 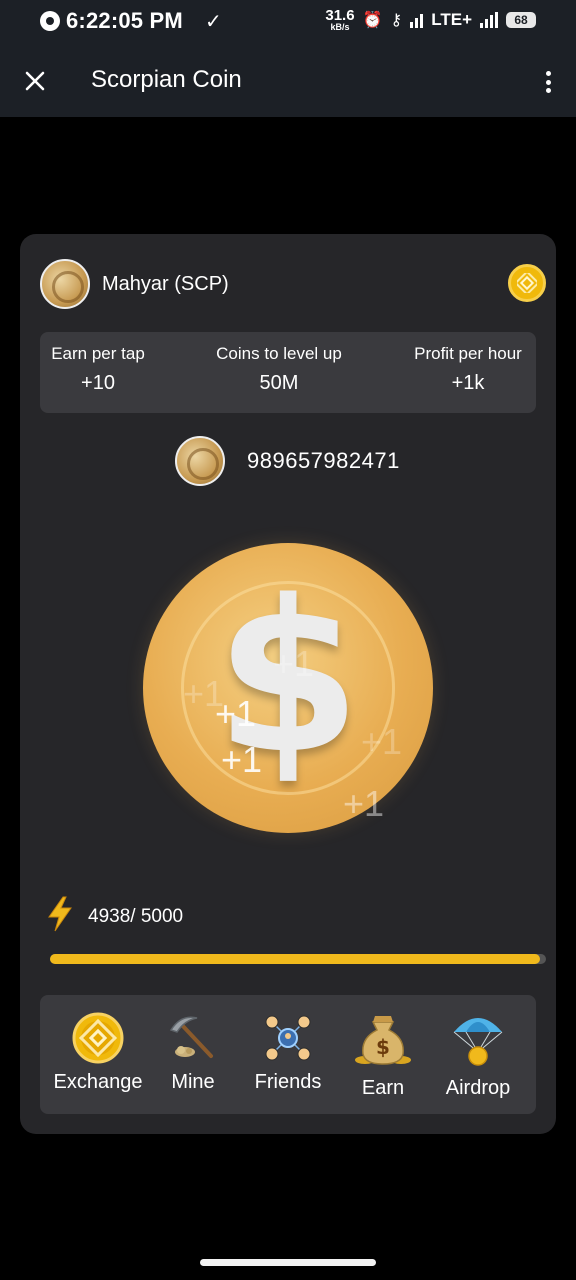 I want to click on user-row: Mahyar (SCP), so click(x=134, y=284).